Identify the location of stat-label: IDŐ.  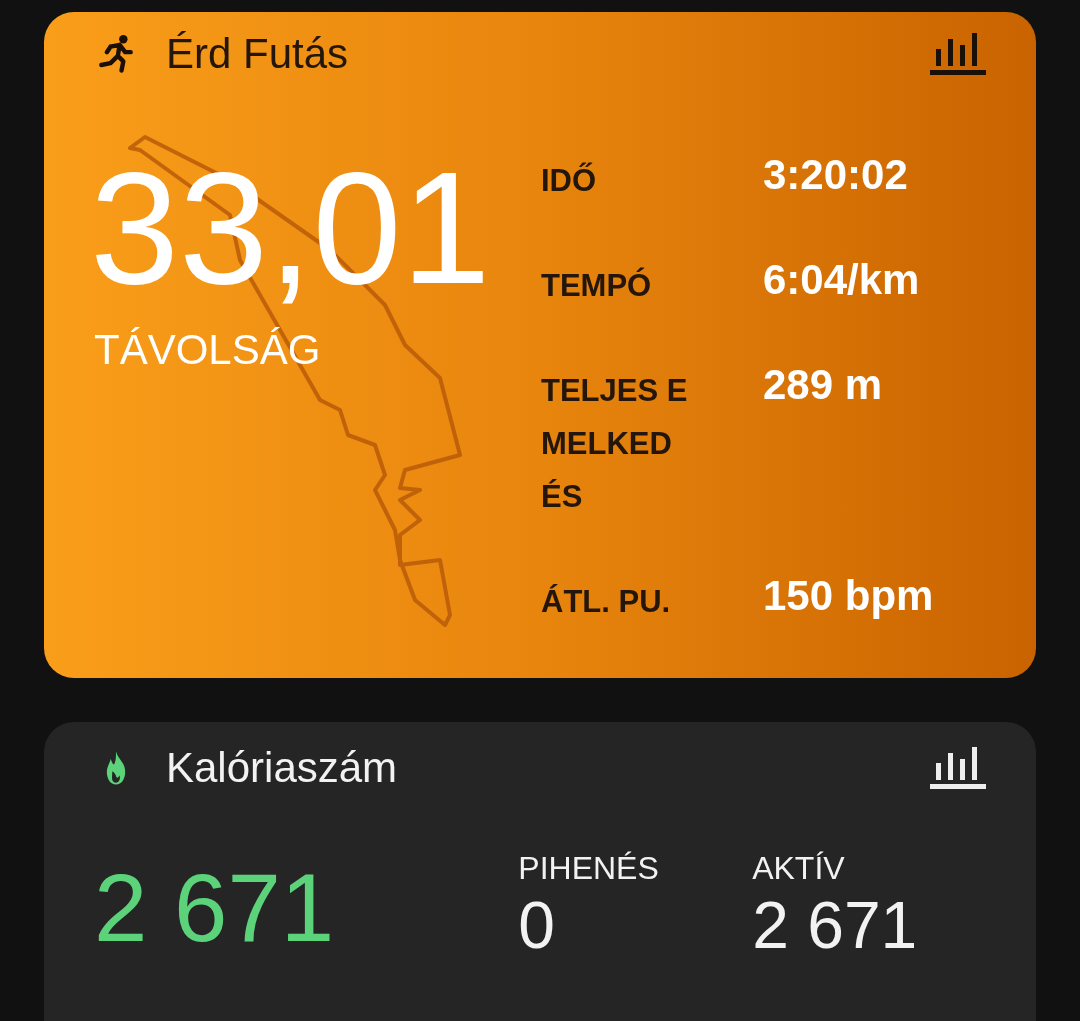
(569, 180).